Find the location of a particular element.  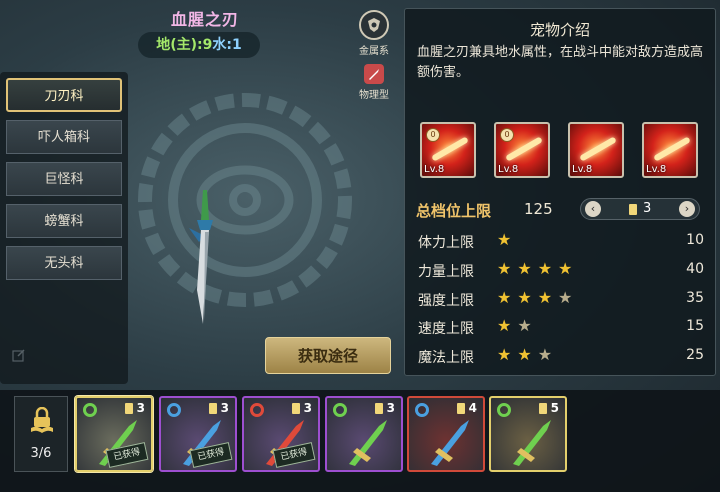

stat-stars-strength: ★★★★ is located at coordinates (538, 268).